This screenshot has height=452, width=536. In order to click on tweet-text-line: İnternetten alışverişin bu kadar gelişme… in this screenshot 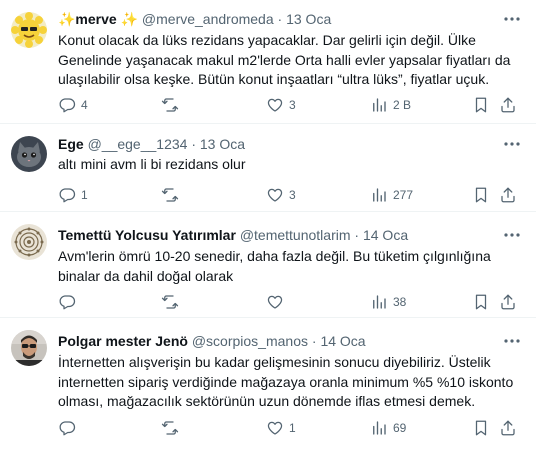, I will do `click(274, 362)`.